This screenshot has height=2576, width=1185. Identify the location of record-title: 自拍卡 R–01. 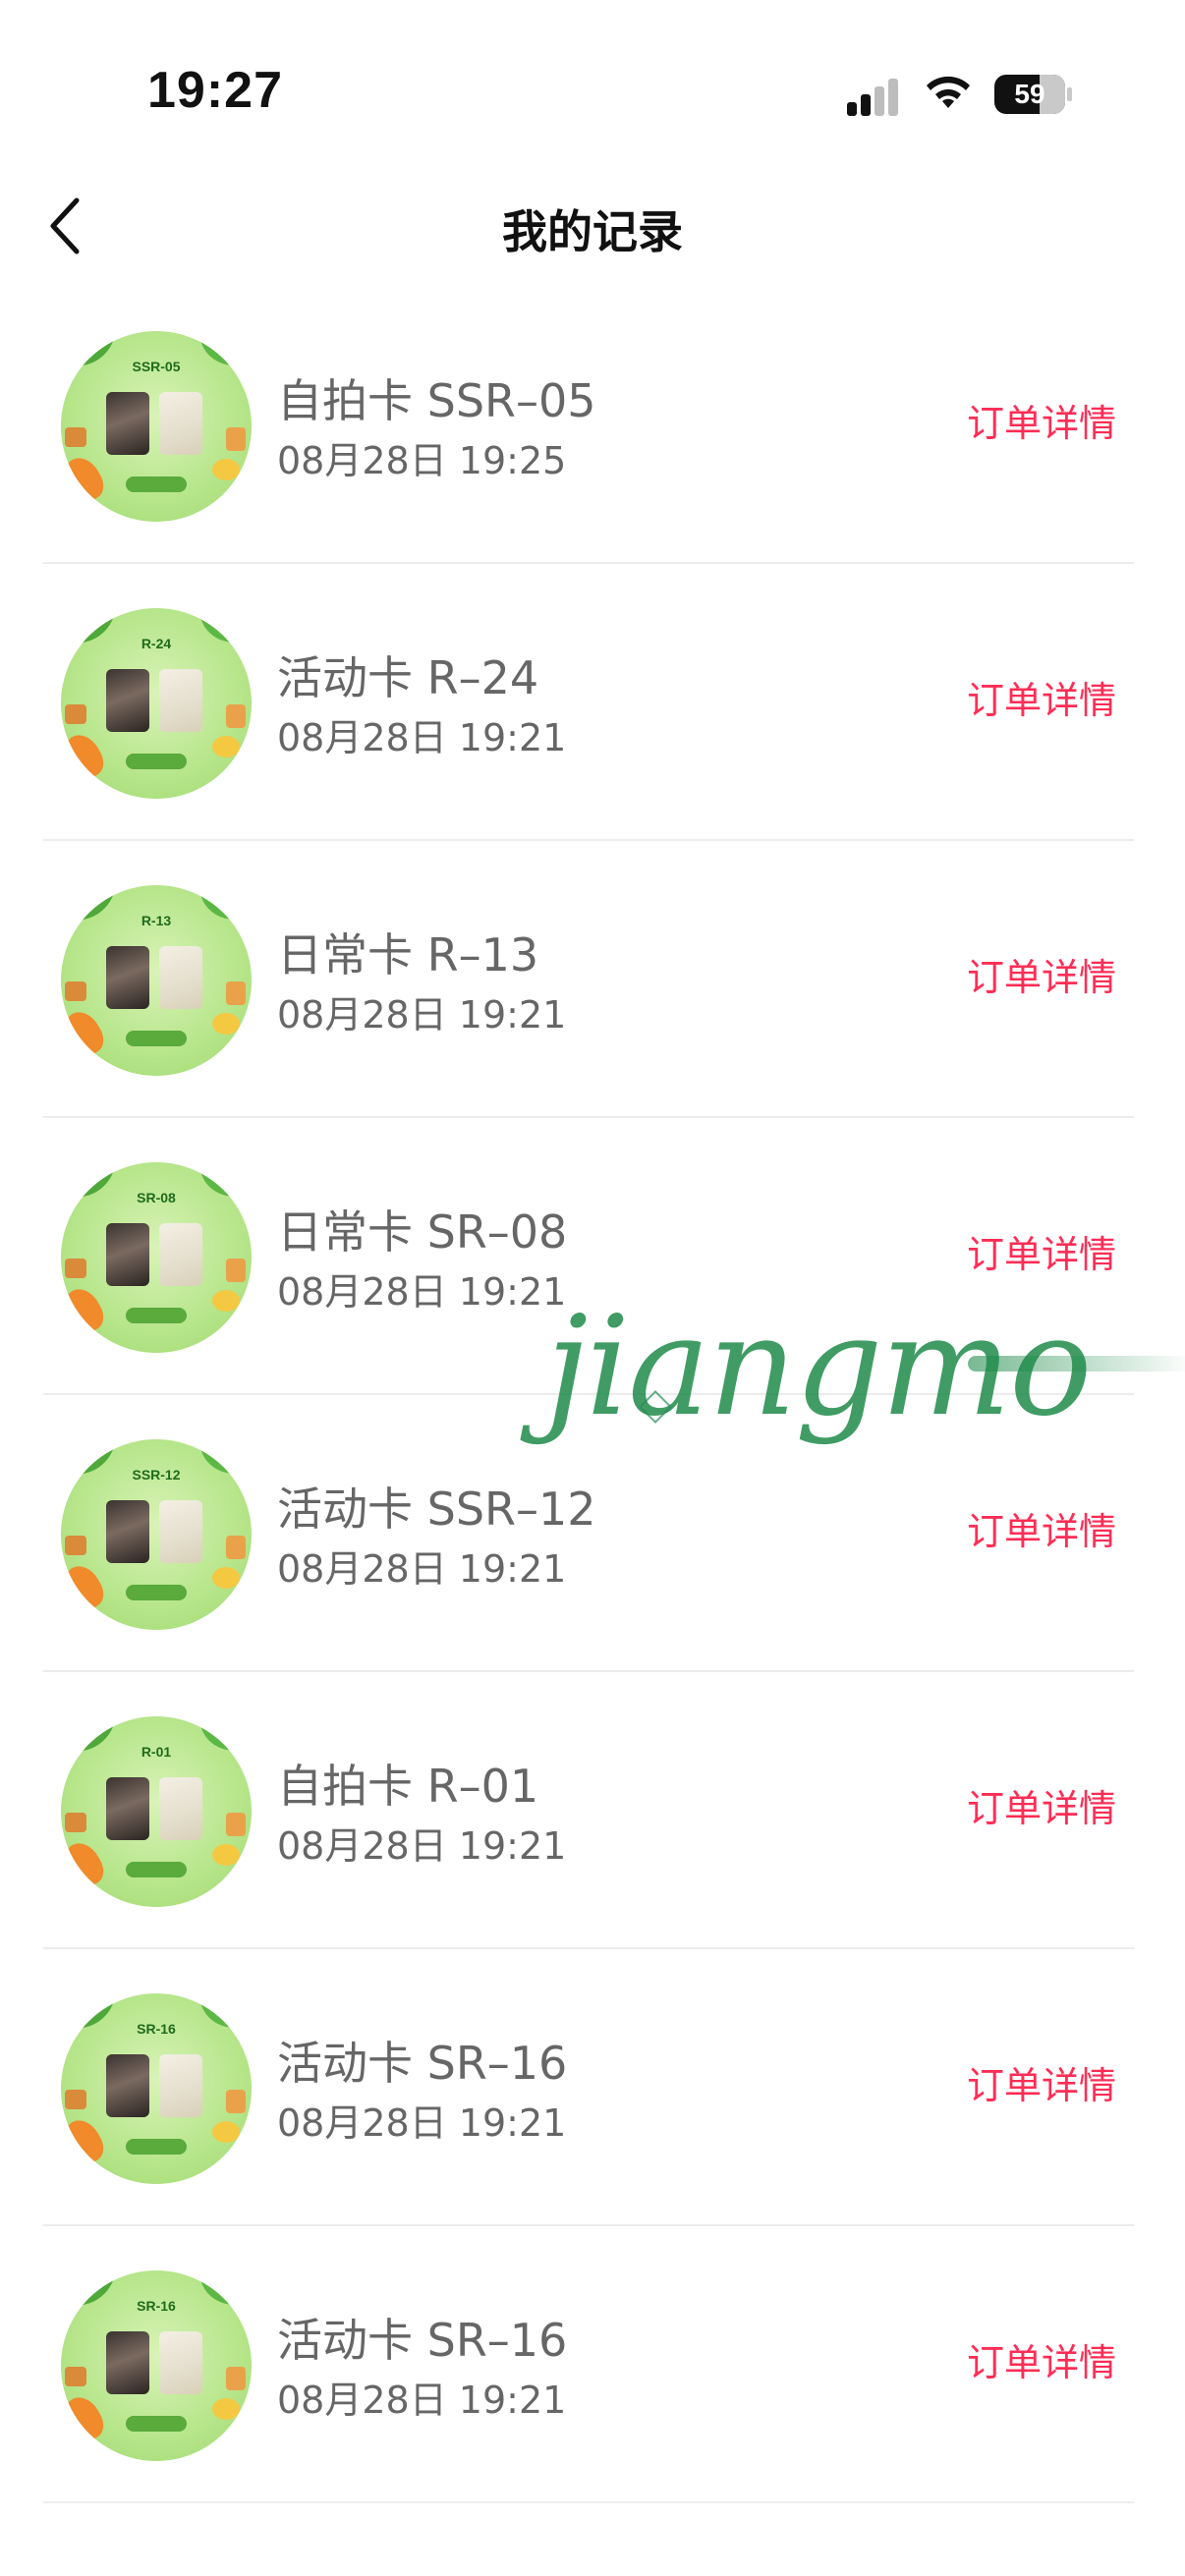
(408, 1786).